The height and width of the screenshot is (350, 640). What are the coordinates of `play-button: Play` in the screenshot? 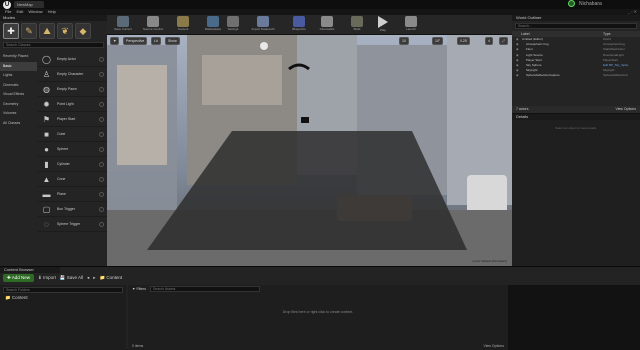 It's located at (383, 25).